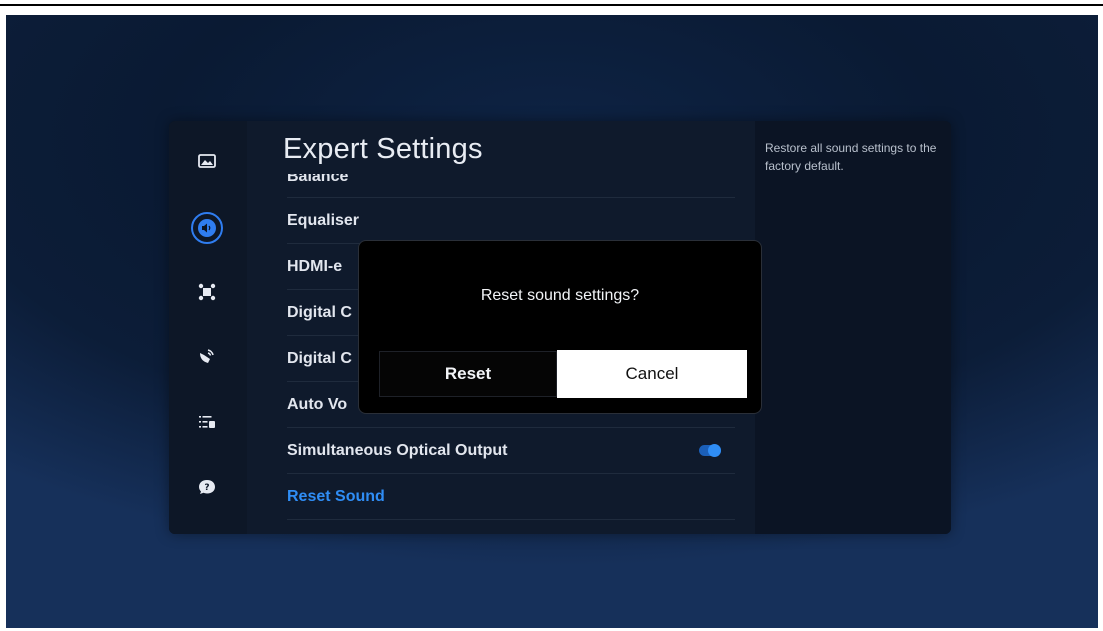 This screenshot has height=631, width=1103. I want to click on page-title: Expert Settings, so click(383, 149).